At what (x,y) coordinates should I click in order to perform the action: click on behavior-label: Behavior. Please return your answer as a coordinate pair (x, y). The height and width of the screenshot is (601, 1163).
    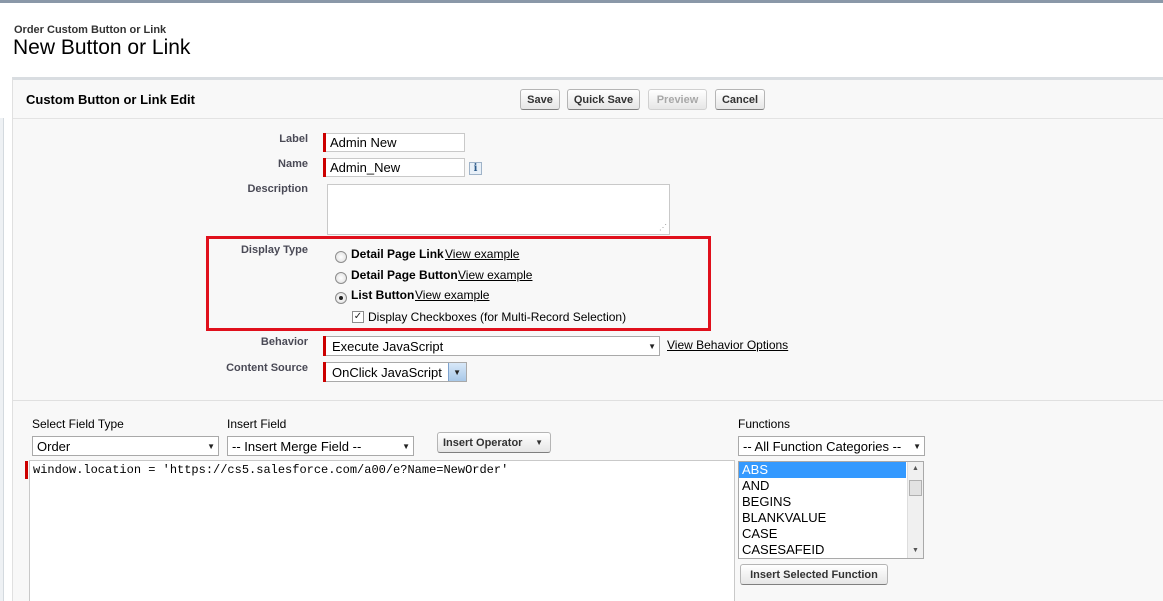
    Looking at the image, I should click on (284, 342).